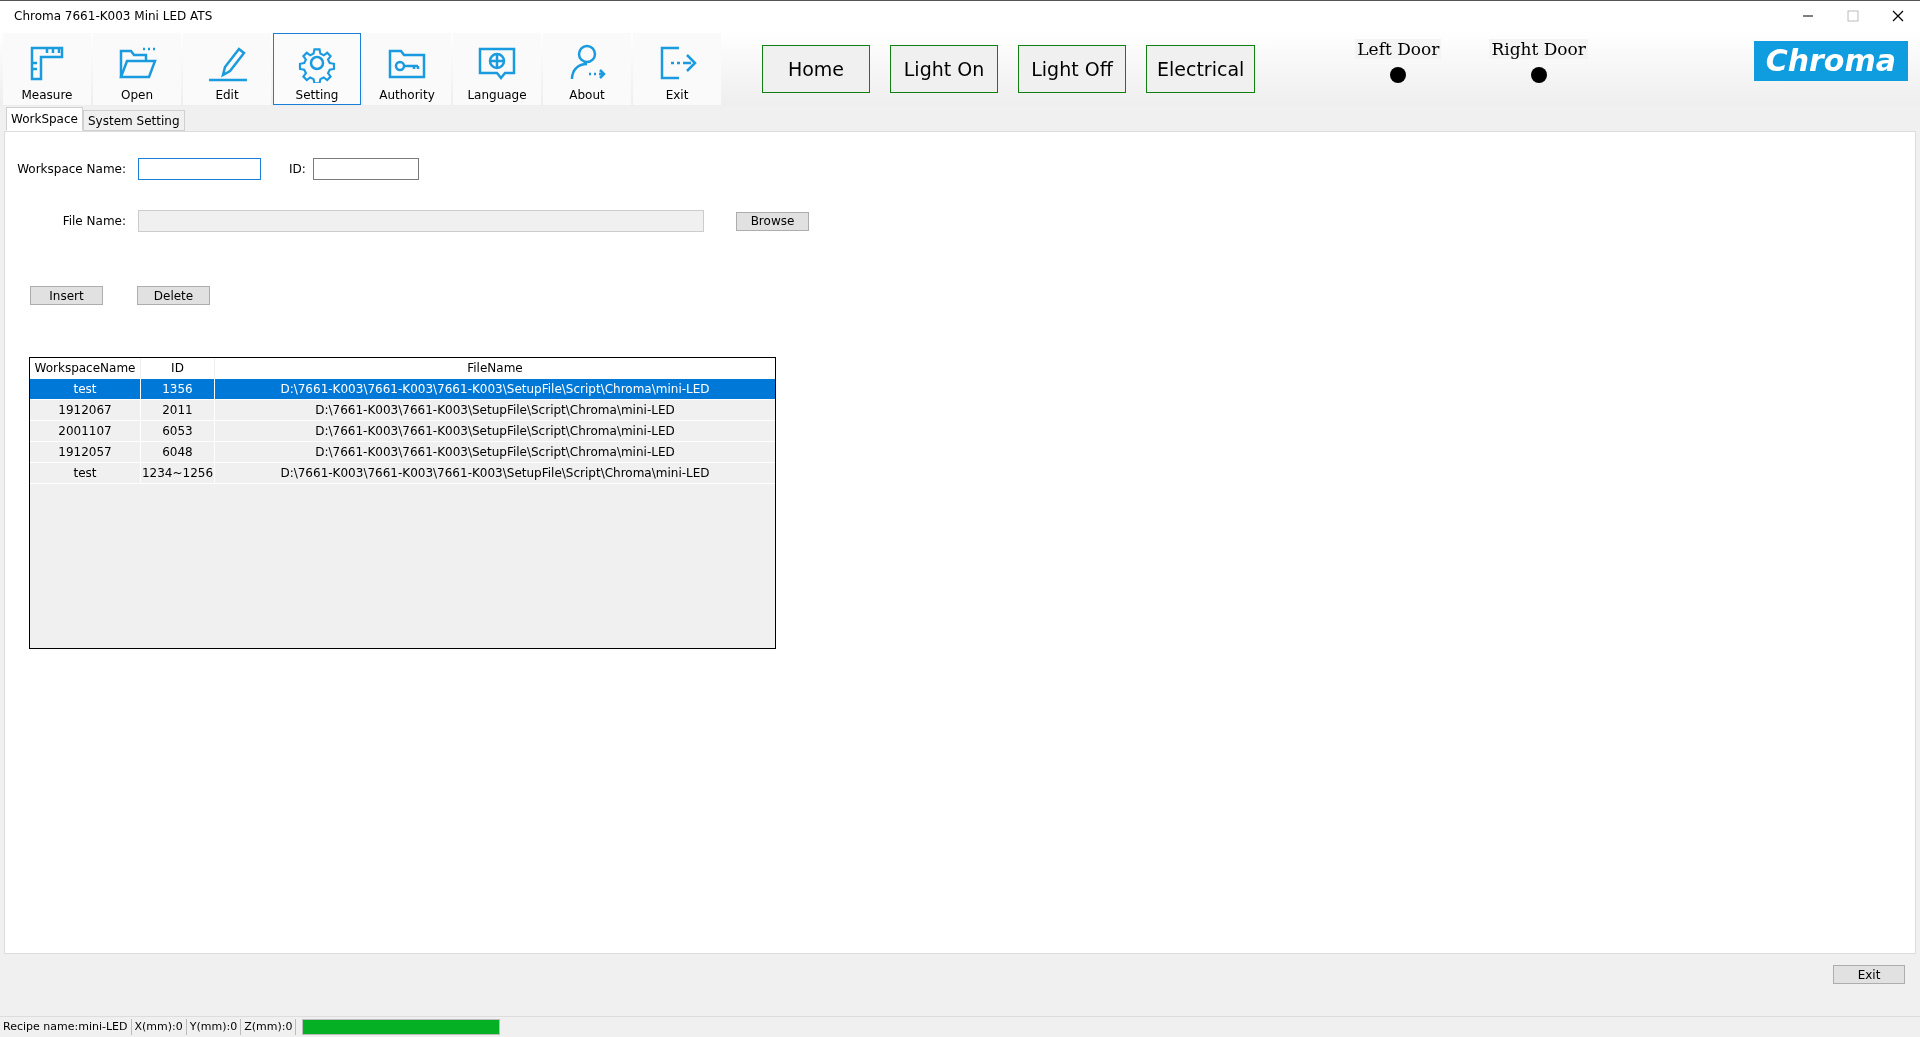  I want to click on toolbar-button: Exit, so click(677, 69).